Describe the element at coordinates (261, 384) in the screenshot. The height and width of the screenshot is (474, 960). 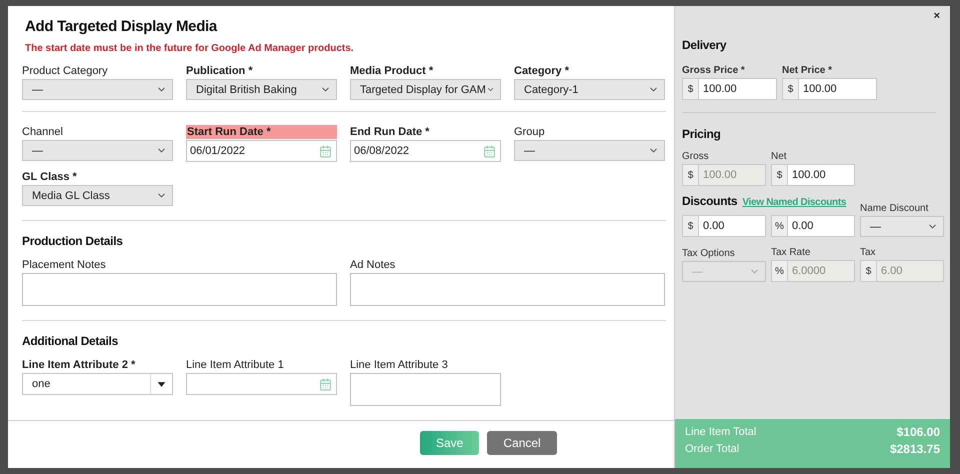
I see `date-field` at that location.